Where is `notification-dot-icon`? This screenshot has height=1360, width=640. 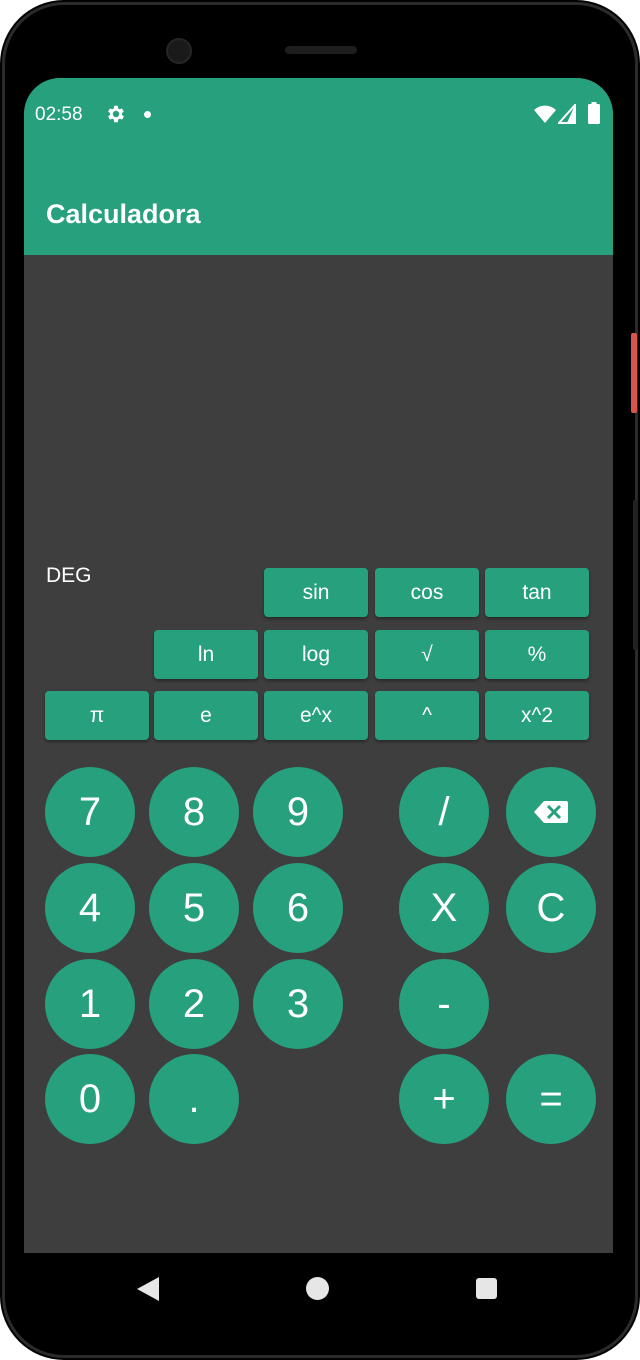 notification-dot-icon is located at coordinates (147, 114).